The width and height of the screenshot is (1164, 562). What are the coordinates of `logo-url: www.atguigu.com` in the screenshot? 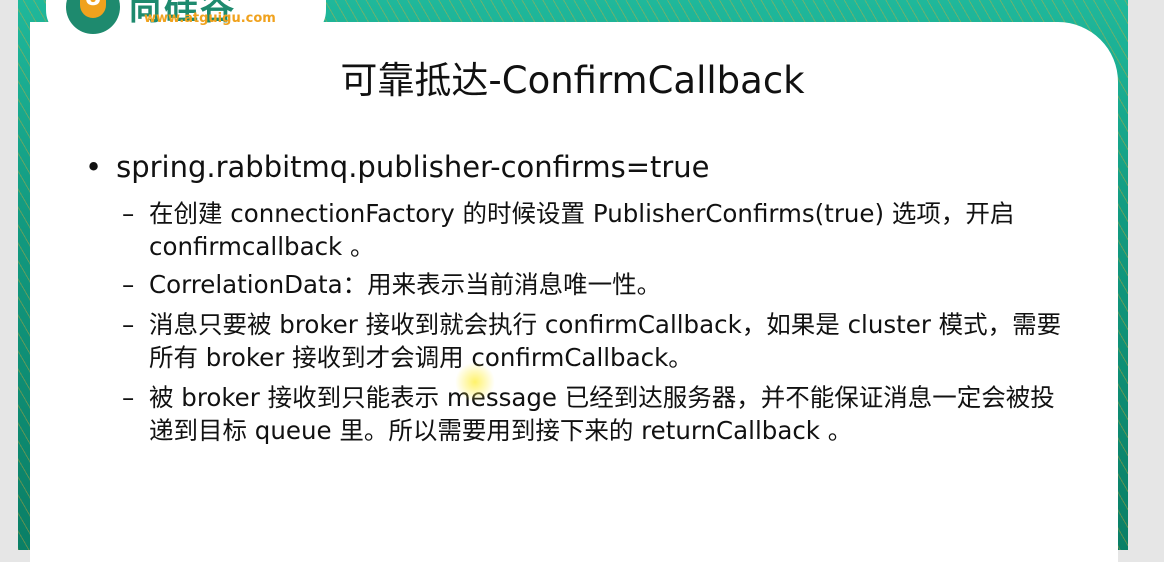 It's located at (210, 18).